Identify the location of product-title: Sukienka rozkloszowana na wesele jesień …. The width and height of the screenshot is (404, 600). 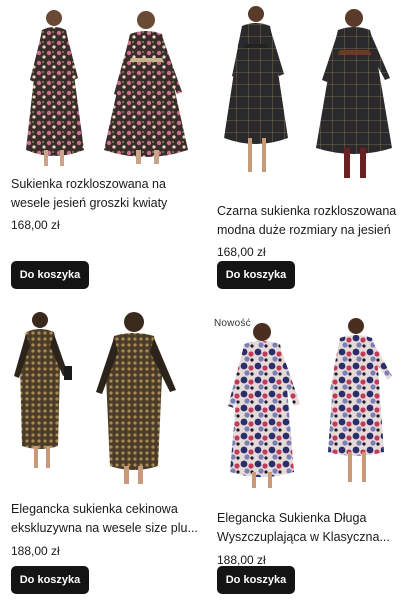
(103, 194).